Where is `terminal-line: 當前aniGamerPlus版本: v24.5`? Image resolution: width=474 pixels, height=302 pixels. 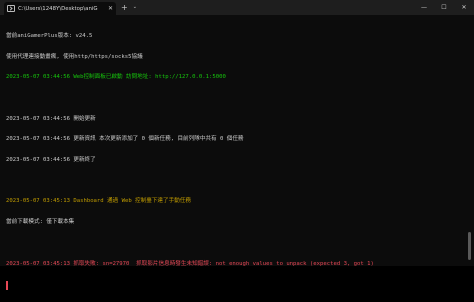
terminal-line: 當前aniGamerPlus版本: v24.5 is located at coordinates (49, 35).